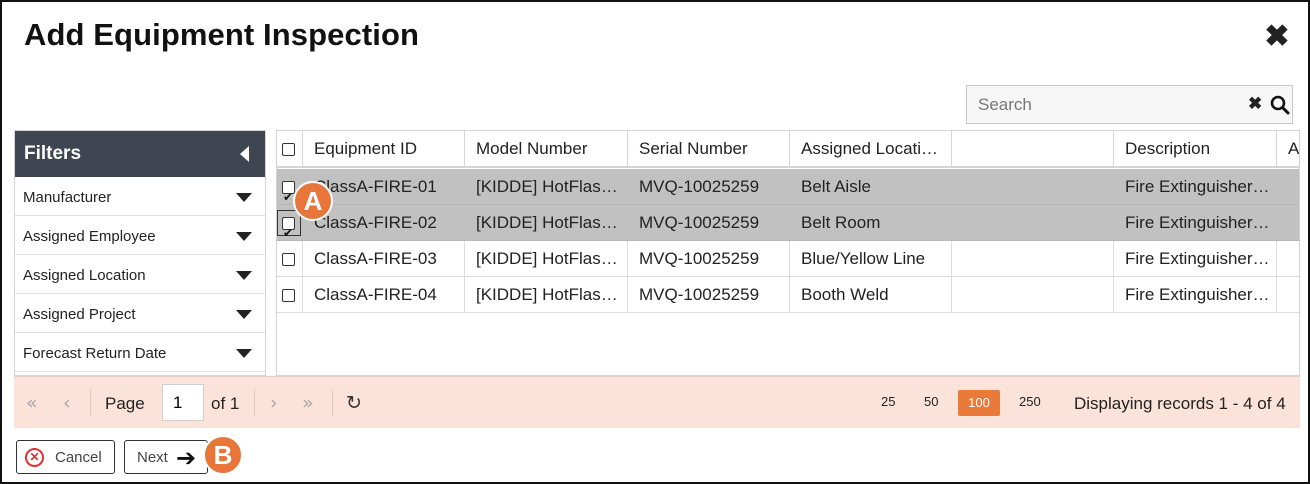 This screenshot has height=484, width=1310. I want to click on refresh-icon: ↻, so click(354, 403).